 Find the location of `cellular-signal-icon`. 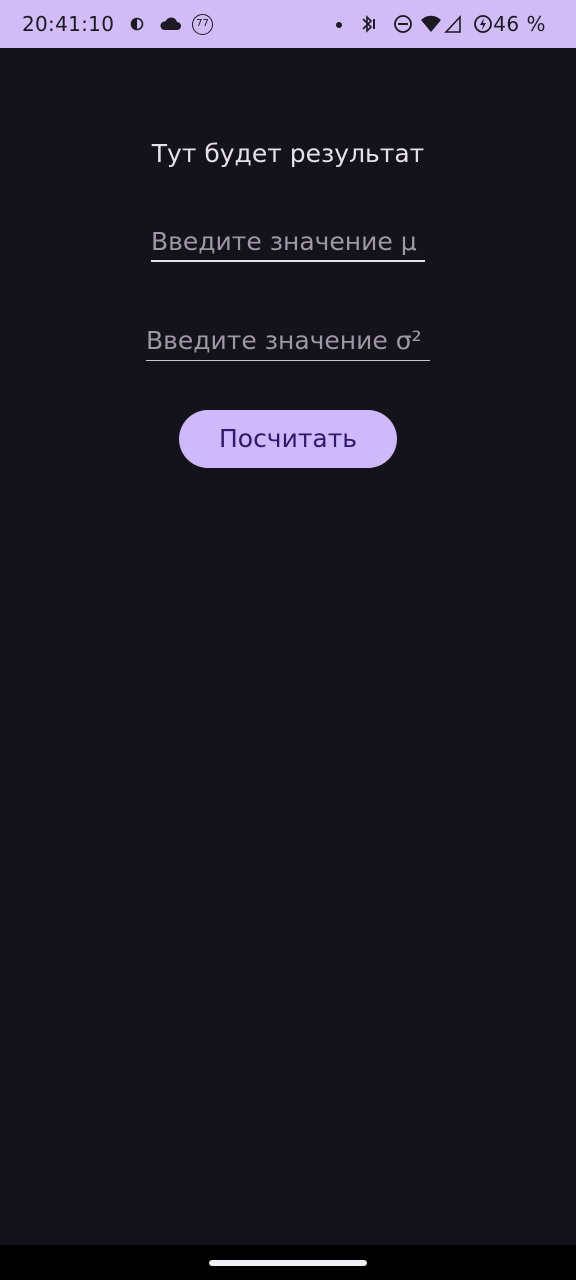

cellular-signal-icon is located at coordinates (452, 23).